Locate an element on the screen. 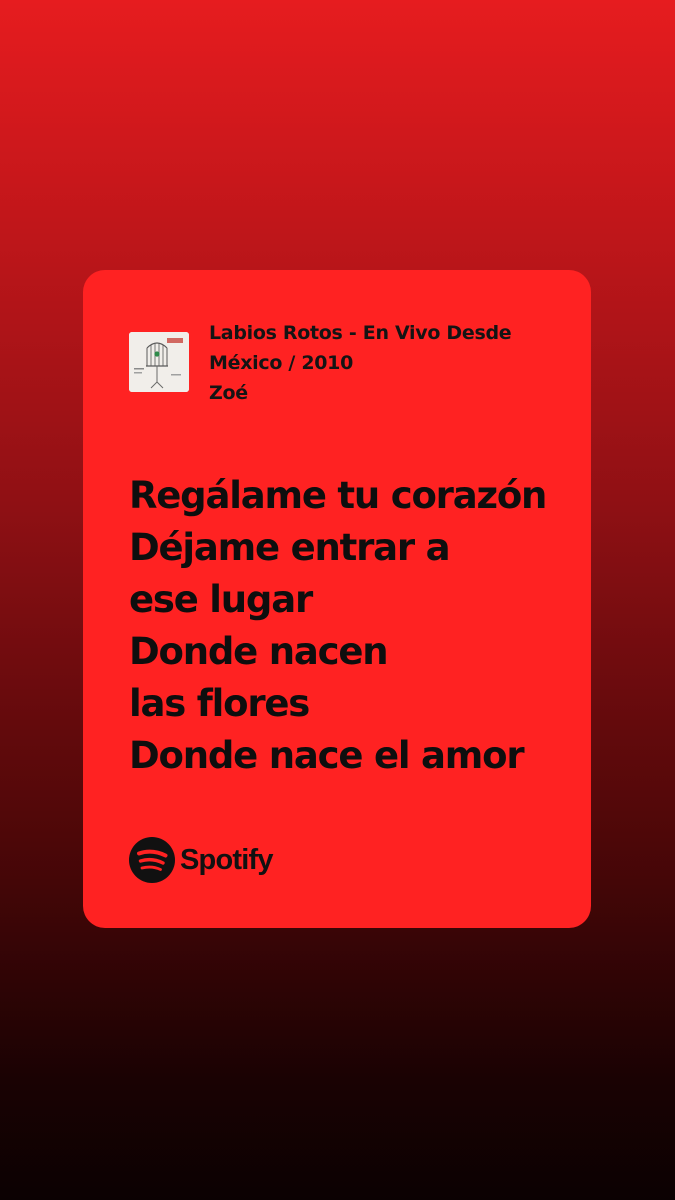 The height and width of the screenshot is (1200, 675). lyric-line: las flores is located at coordinates (219, 703).